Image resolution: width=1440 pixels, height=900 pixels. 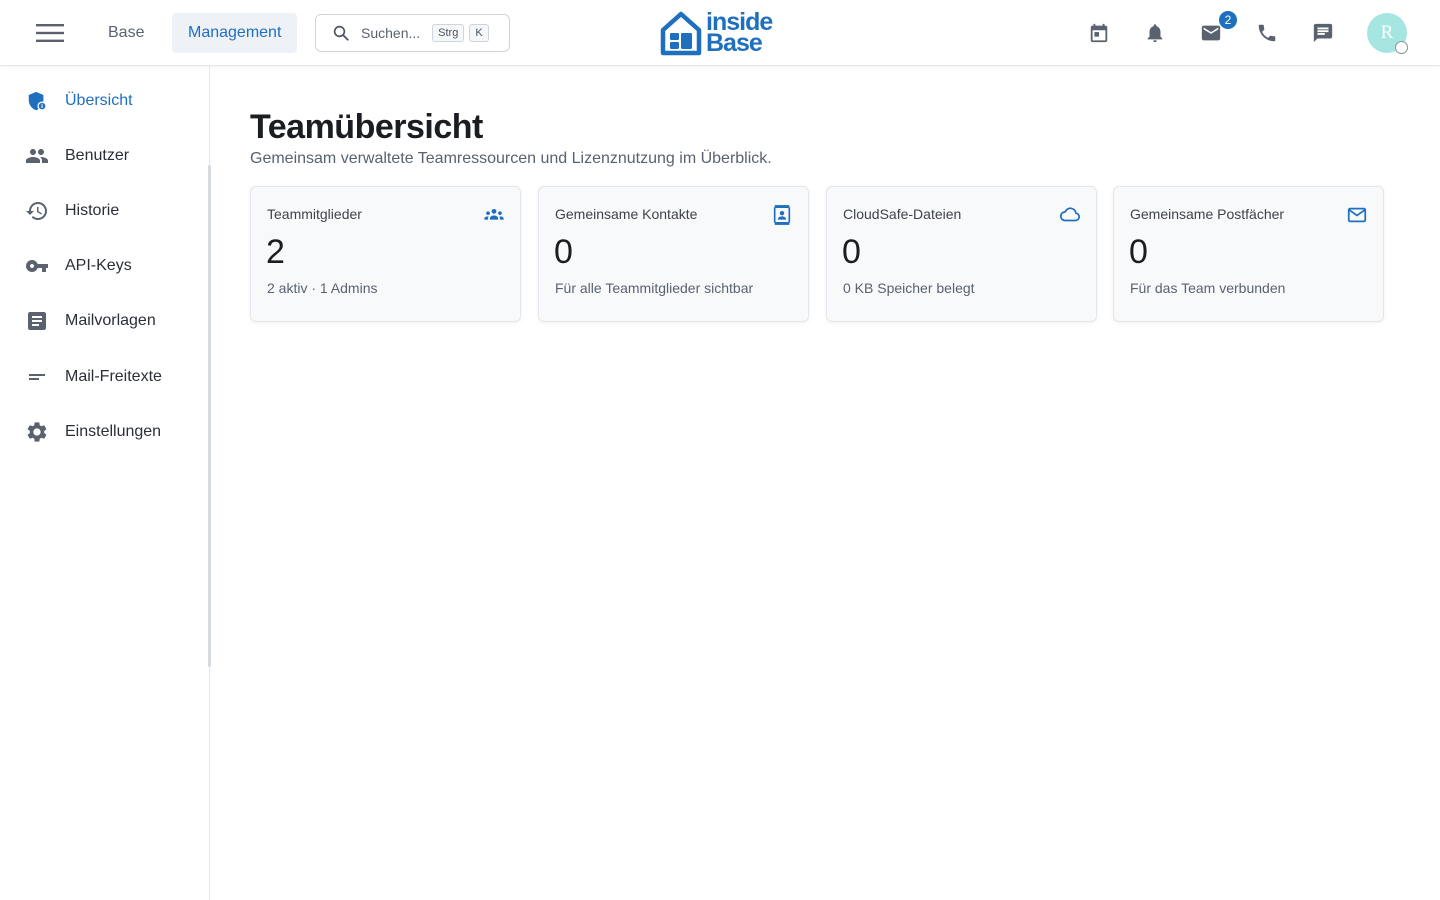 What do you see at coordinates (341, 33) in the screenshot?
I see `search-icon` at bounding box center [341, 33].